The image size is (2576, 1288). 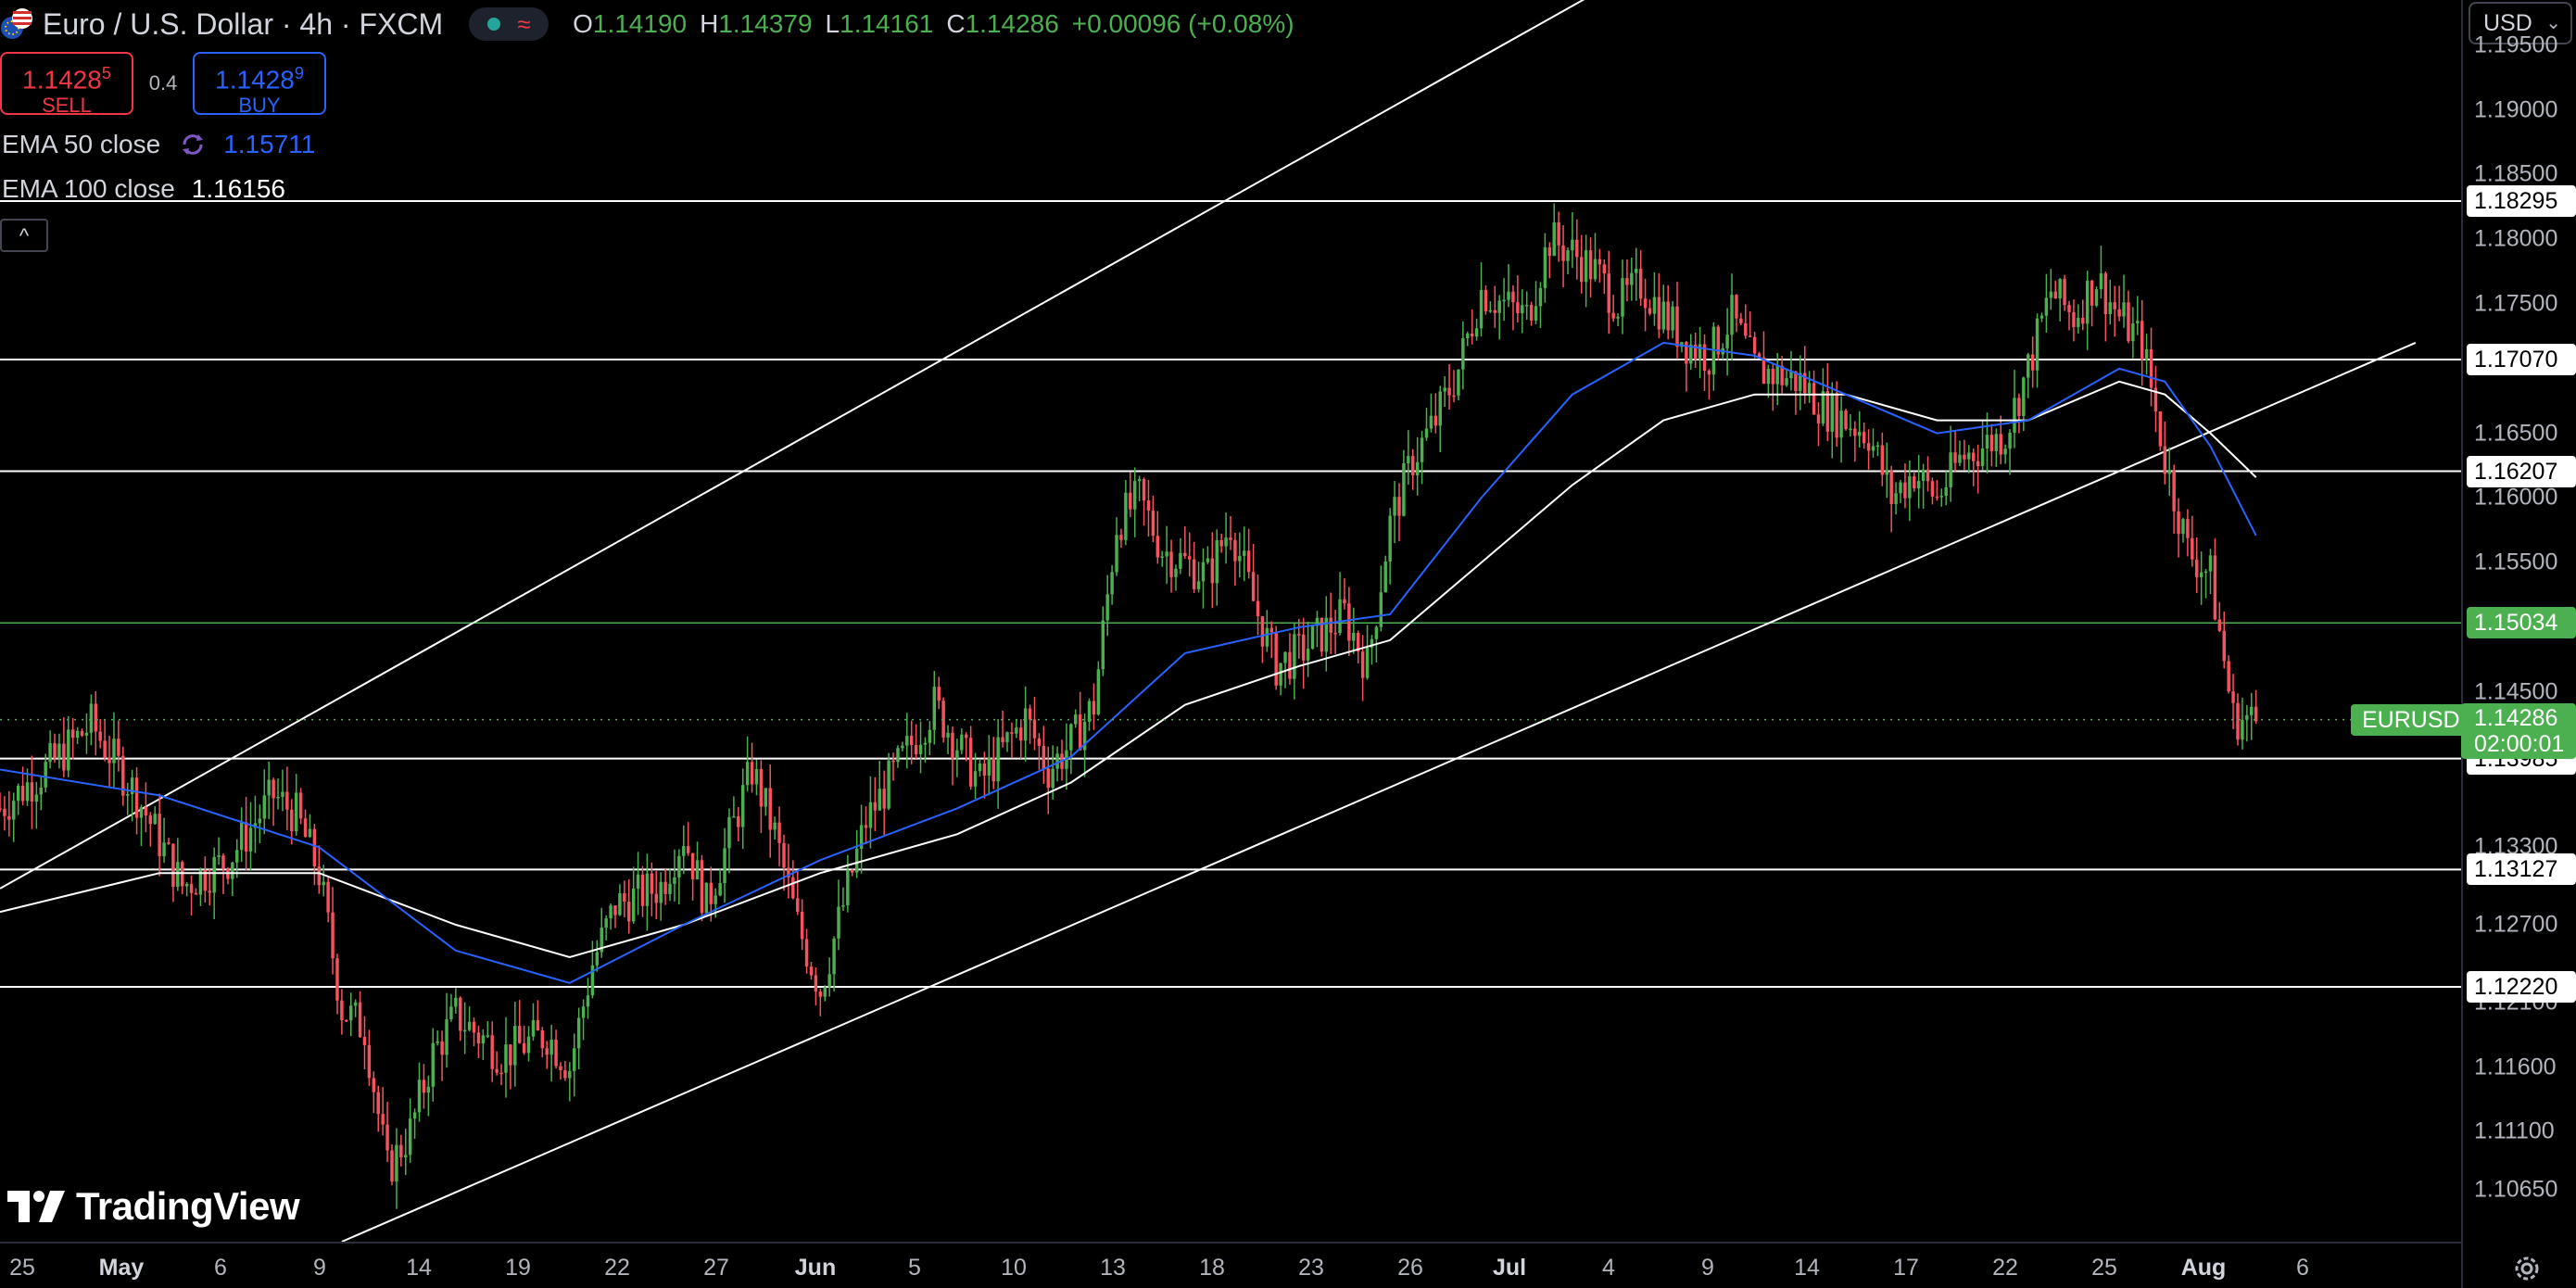 I want to click on buy-button: 1.14289 BUY, so click(x=260, y=85).